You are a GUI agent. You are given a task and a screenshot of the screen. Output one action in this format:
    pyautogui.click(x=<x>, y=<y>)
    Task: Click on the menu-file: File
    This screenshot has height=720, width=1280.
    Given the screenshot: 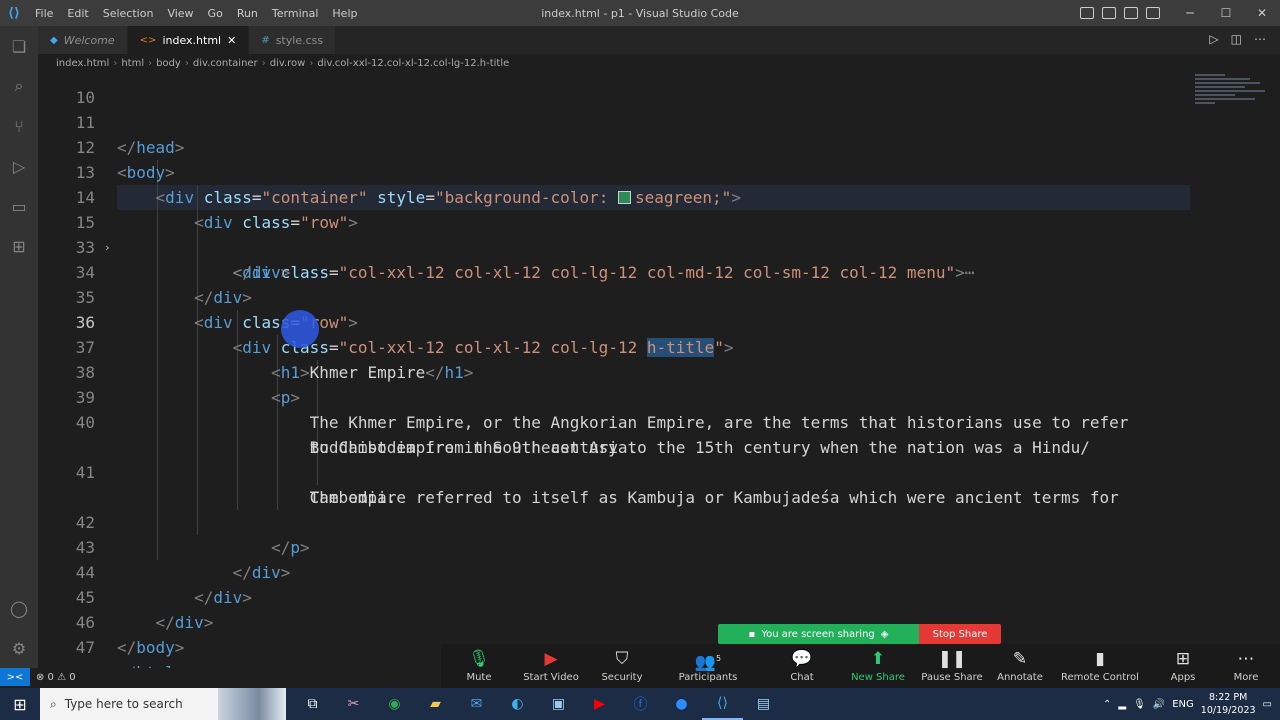 What is the action you would take?
    pyautogui.click(x=44, y=13)
    